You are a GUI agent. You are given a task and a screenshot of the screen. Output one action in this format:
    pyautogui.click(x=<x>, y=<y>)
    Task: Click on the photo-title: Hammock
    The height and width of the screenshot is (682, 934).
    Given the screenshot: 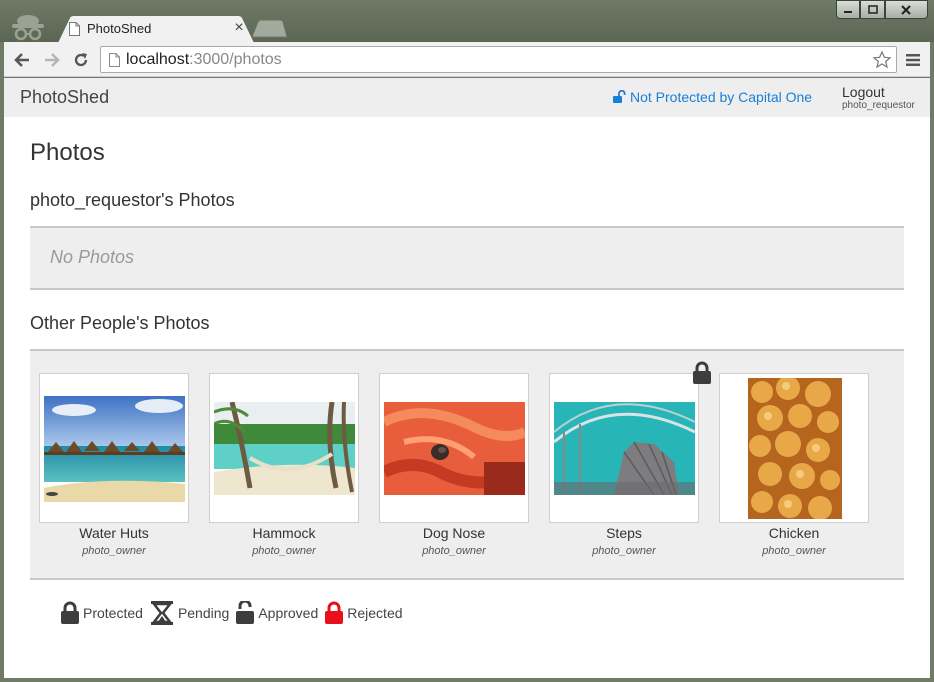 What is the action you would take?
    pyautogui.click(x=284, y=533)
    